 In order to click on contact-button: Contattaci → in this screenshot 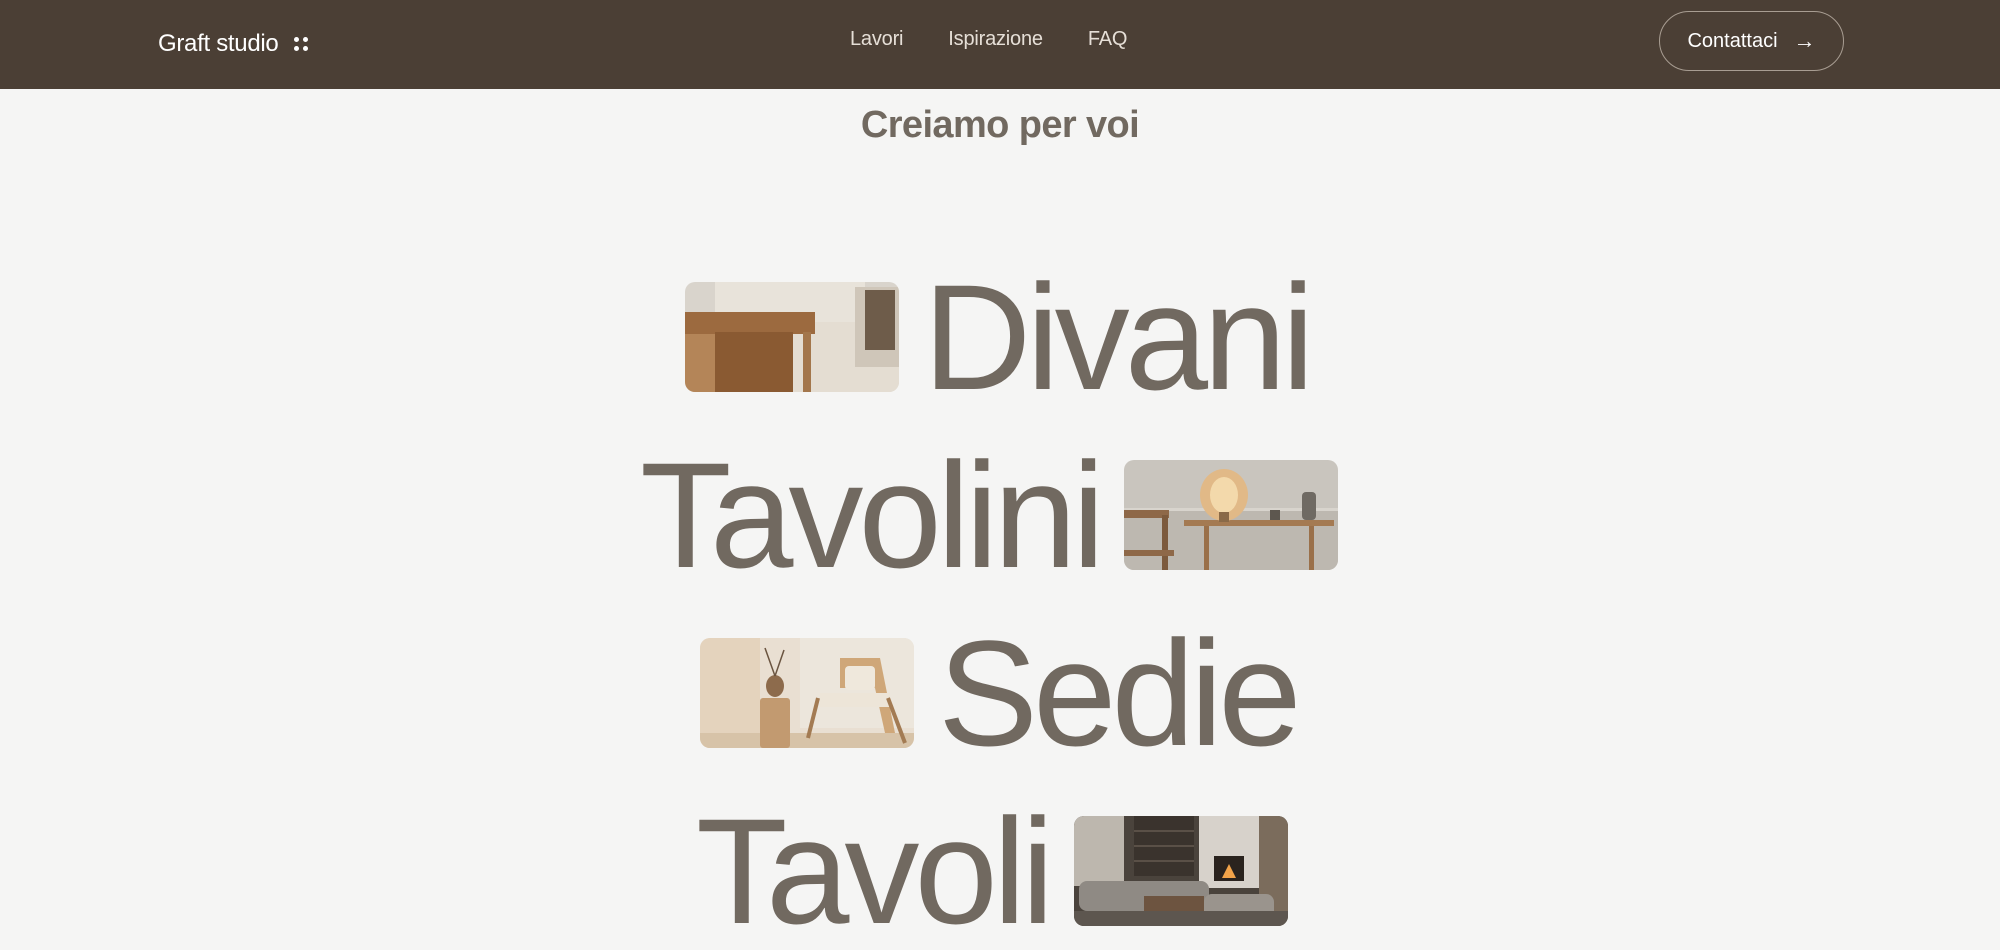, I will do `click(1751, 41)`.